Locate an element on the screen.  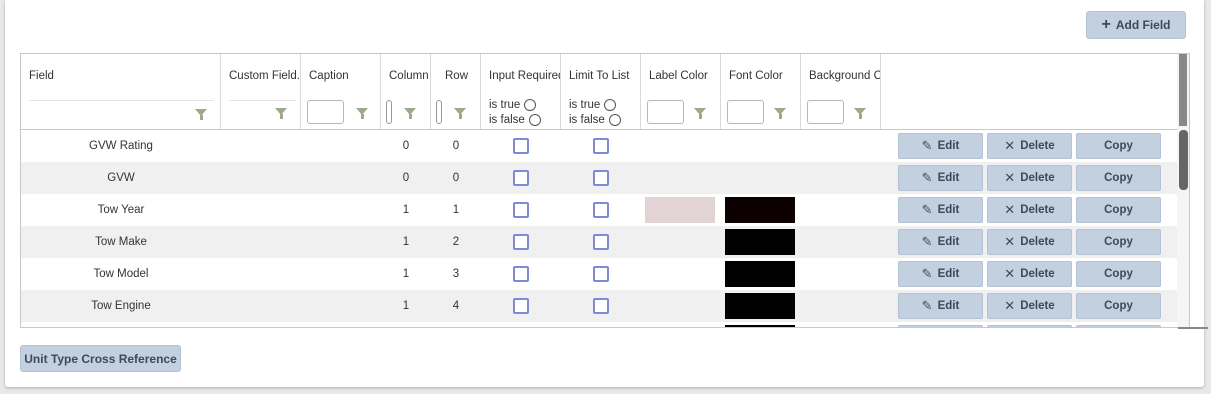
cell-limit-to-list is located at coordinates (601, 146).